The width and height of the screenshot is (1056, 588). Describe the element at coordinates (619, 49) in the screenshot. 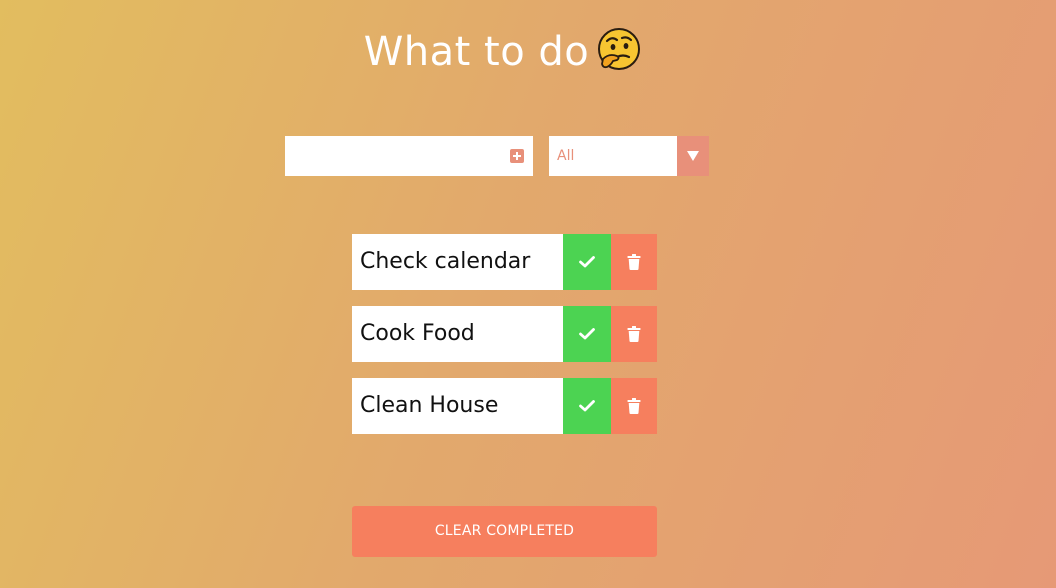

I see `thinking-face-icon` at that location.